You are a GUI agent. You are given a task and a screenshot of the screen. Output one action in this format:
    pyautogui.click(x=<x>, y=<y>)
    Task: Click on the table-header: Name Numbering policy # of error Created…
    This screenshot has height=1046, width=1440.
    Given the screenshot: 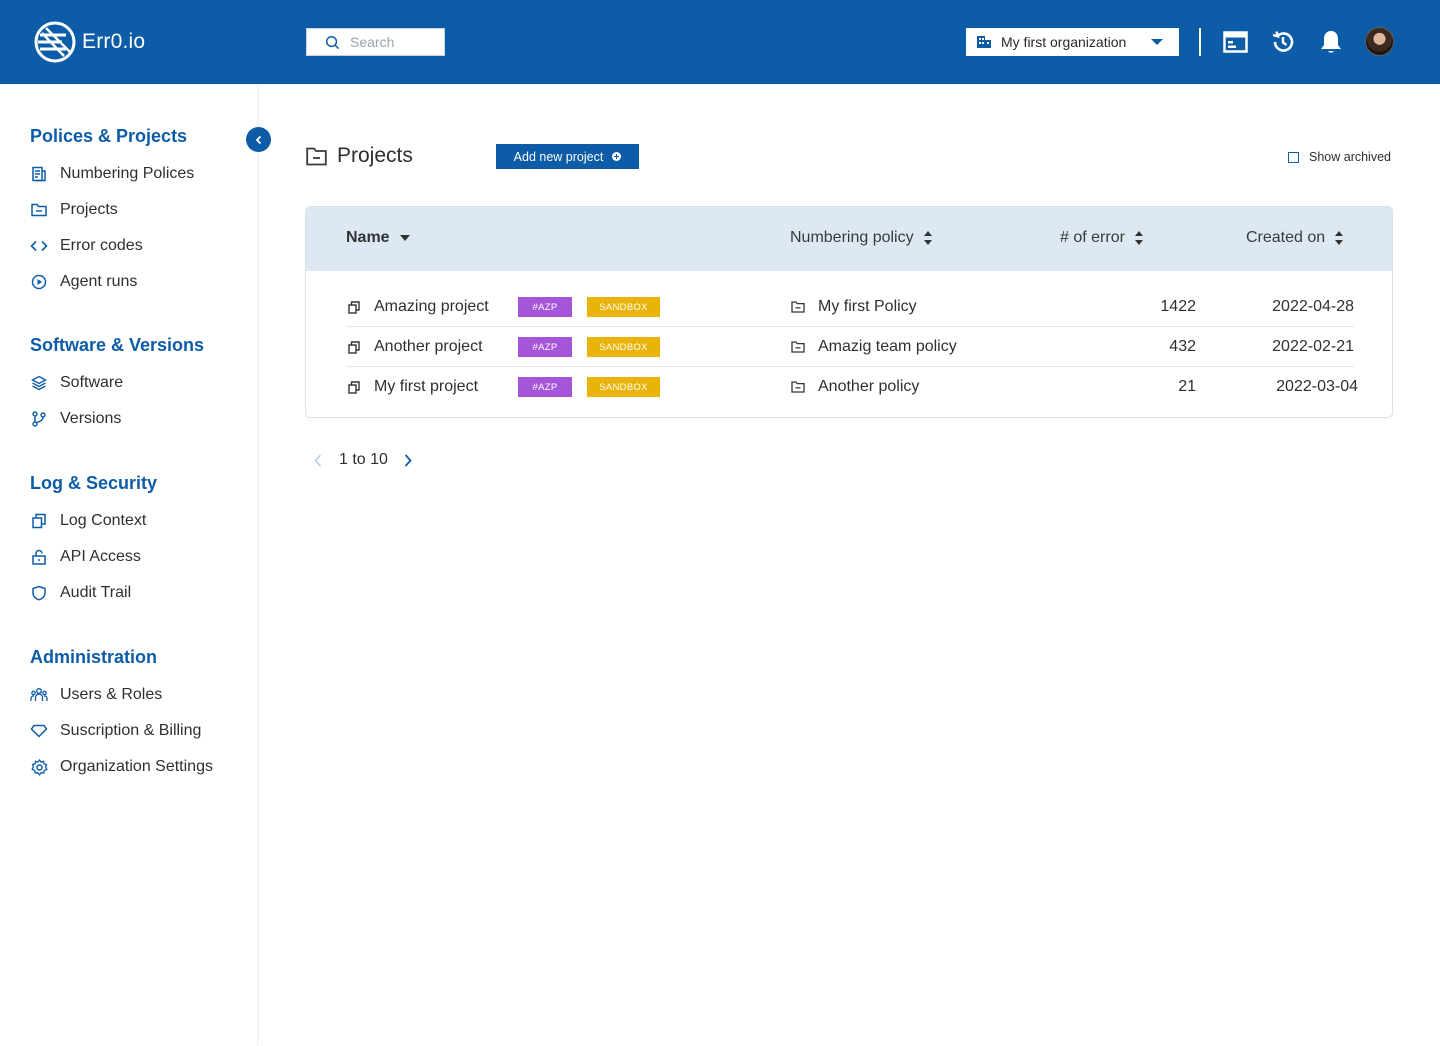 What is the action you would take?
    pyautogui.click(x=849, y=239)
    